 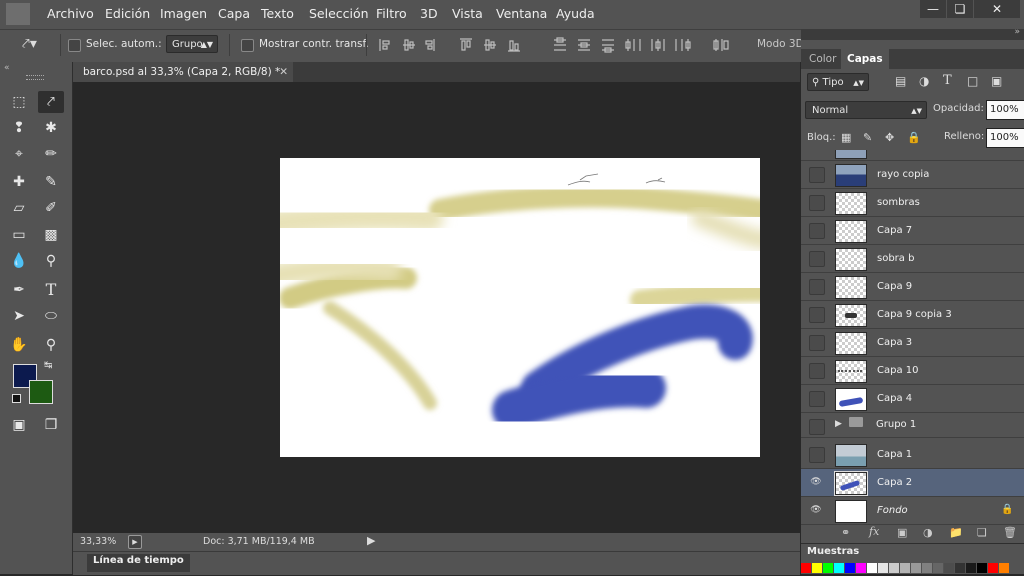 I want to click on pen-tool-icon: ✒, so click(x=19, y=290).